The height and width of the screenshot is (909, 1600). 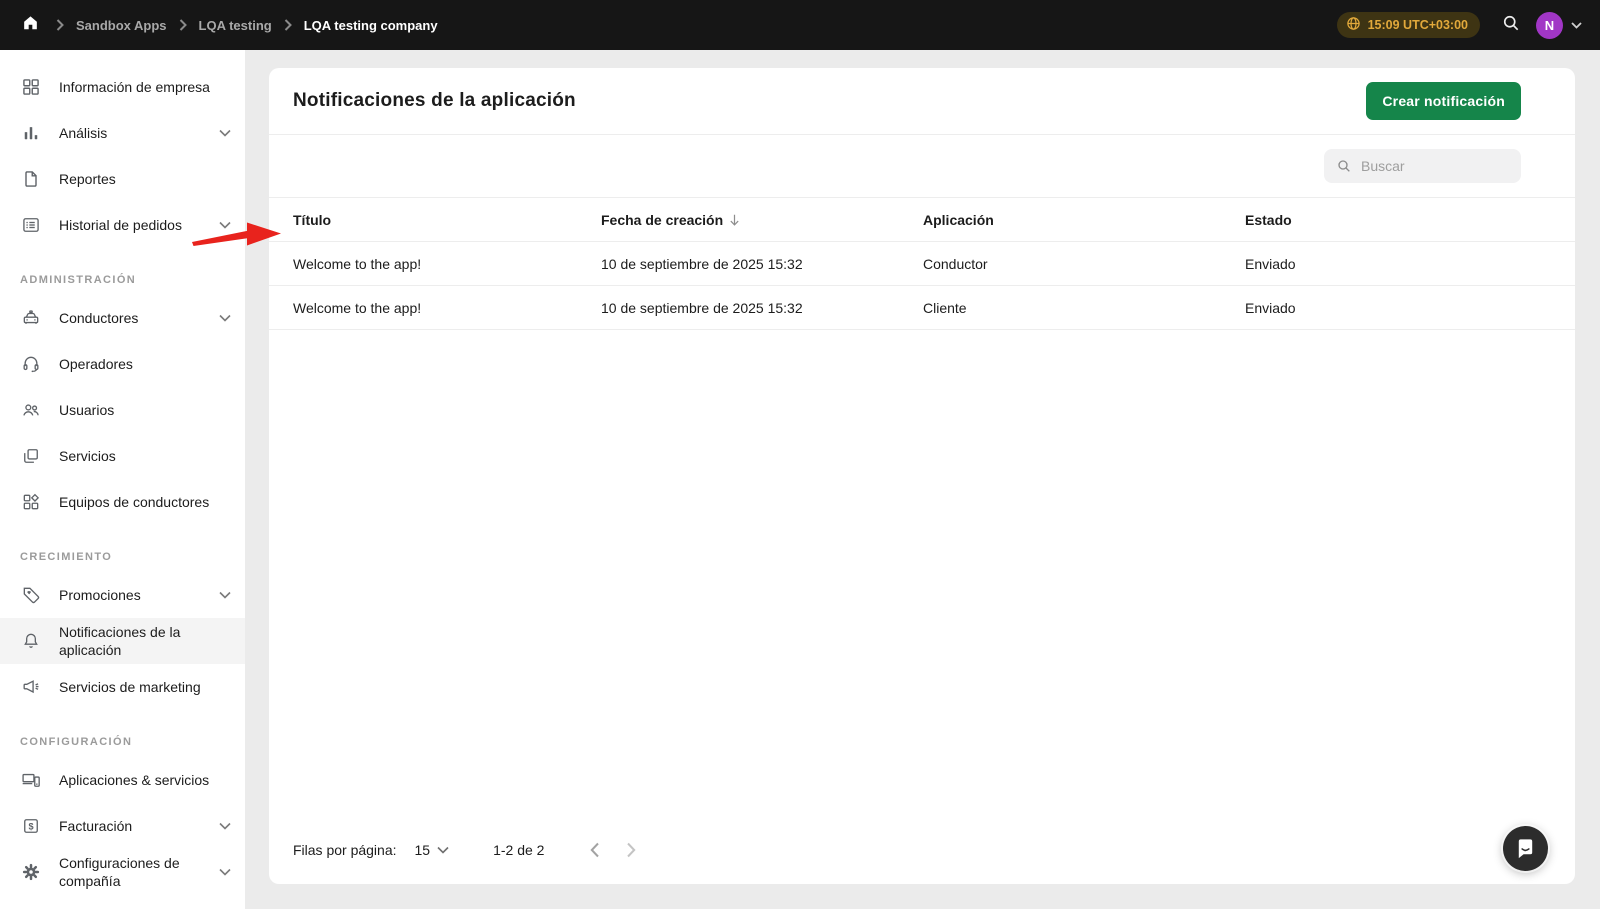 I want to click on chat-bubble-icon, so click(x=1525, y=848).